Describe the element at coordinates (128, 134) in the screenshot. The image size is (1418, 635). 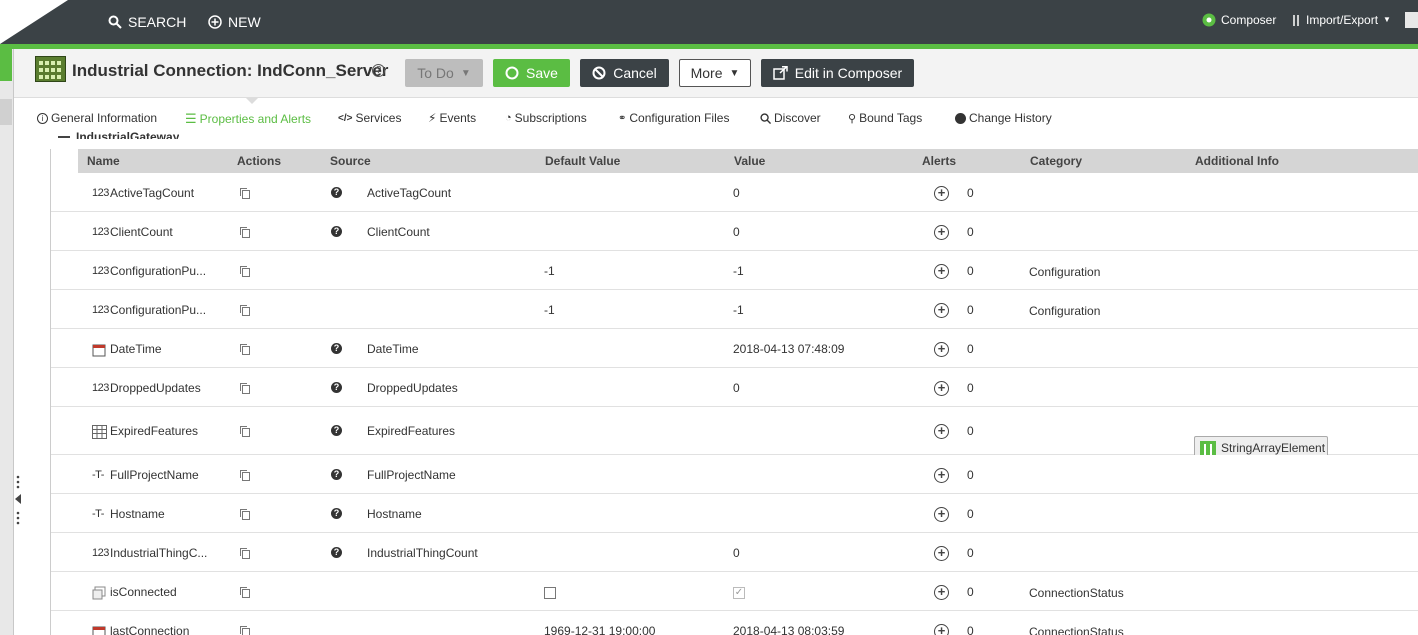
I see `group-label: IndustrialGateway` at that location.